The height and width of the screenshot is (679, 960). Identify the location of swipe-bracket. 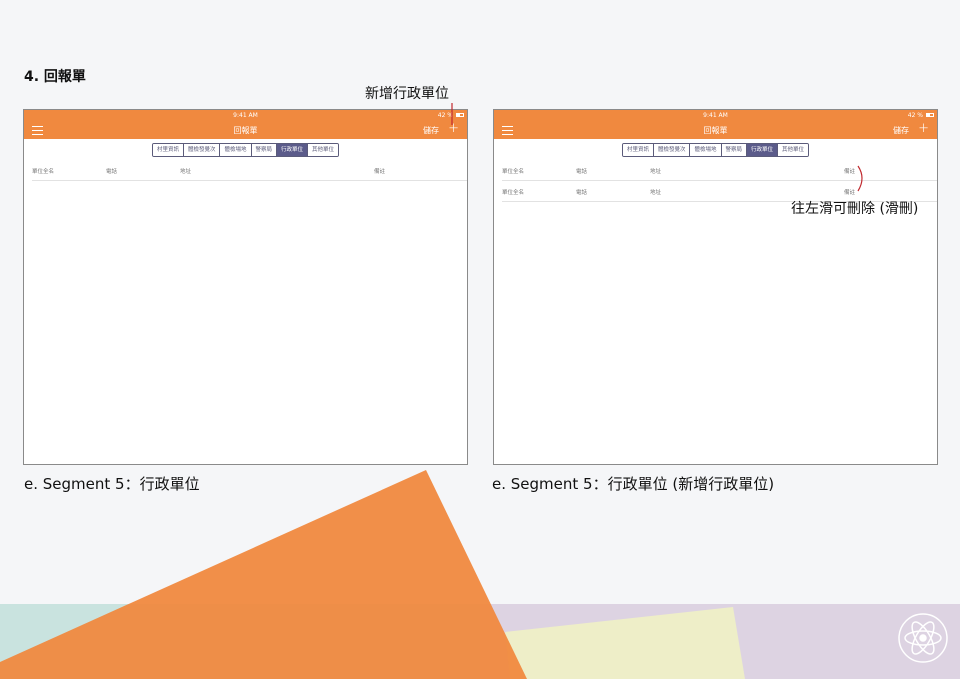
(860, 178).